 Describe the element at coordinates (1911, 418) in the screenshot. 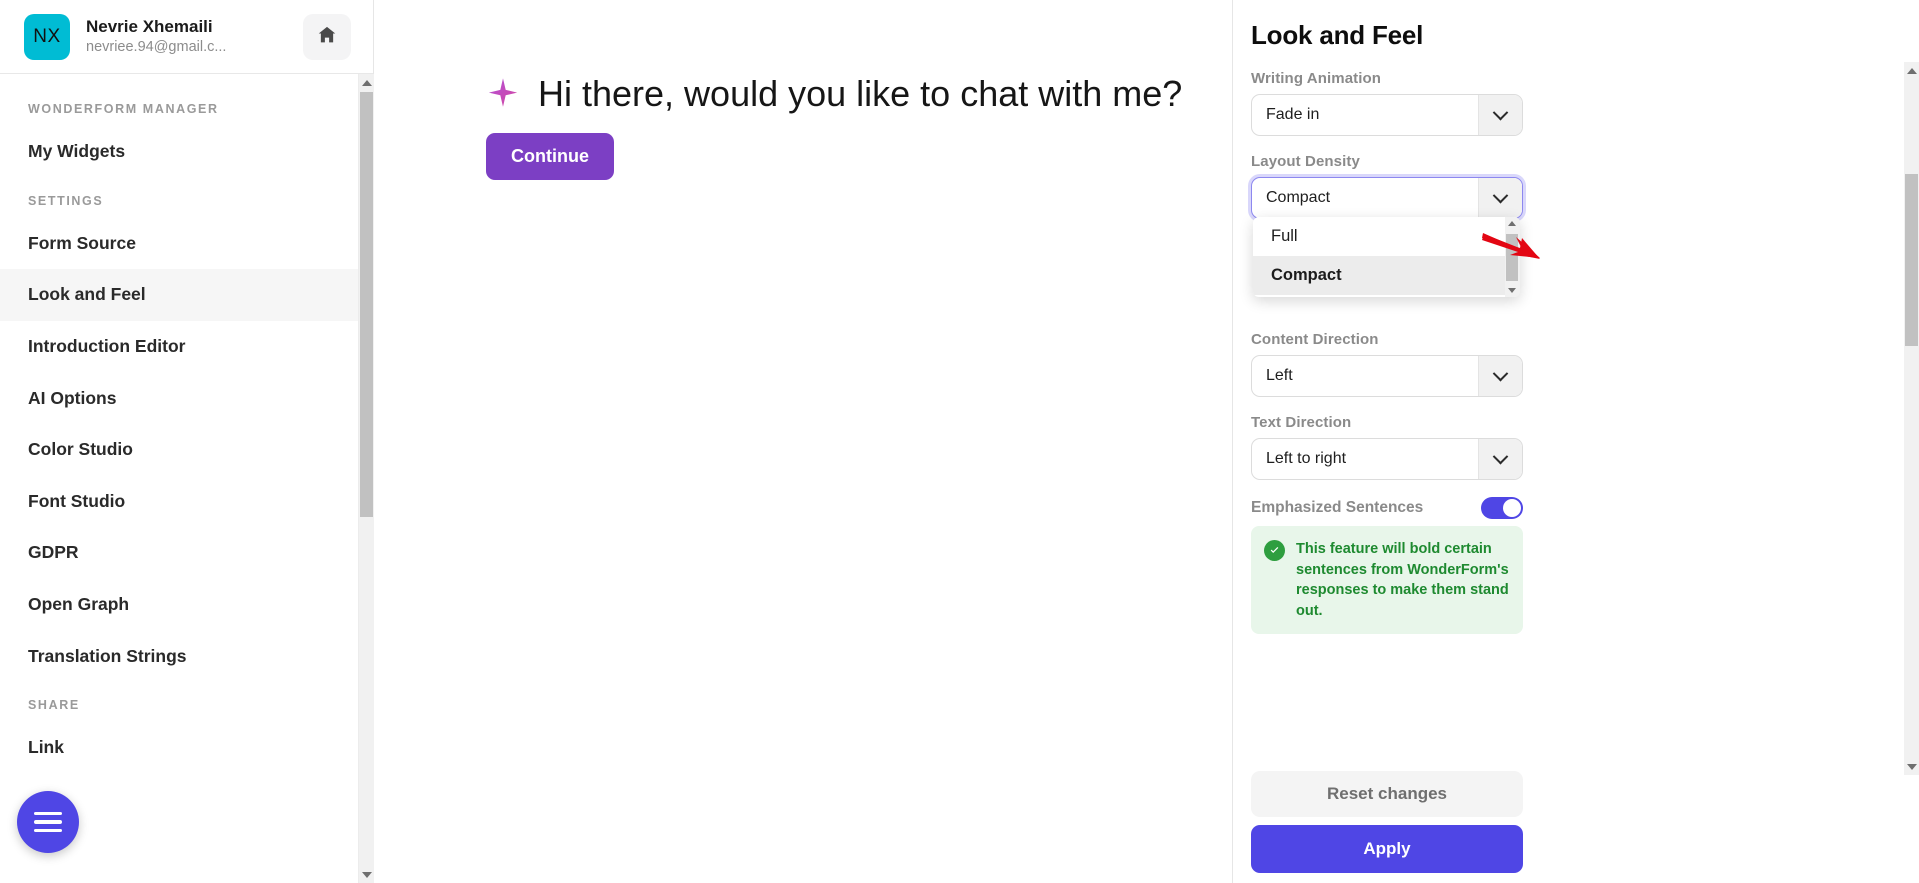

I see `settings-panel-scrollbar` at that location.